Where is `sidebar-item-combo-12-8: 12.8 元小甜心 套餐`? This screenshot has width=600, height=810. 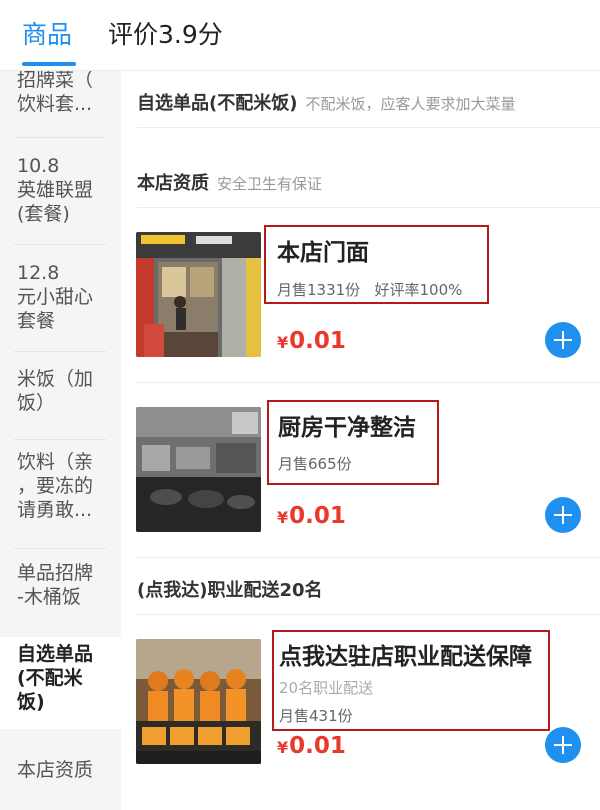 sidebar-item-combo-12-8: 12.8 元小甜心 套餐 is located at coordinates (60, 298).